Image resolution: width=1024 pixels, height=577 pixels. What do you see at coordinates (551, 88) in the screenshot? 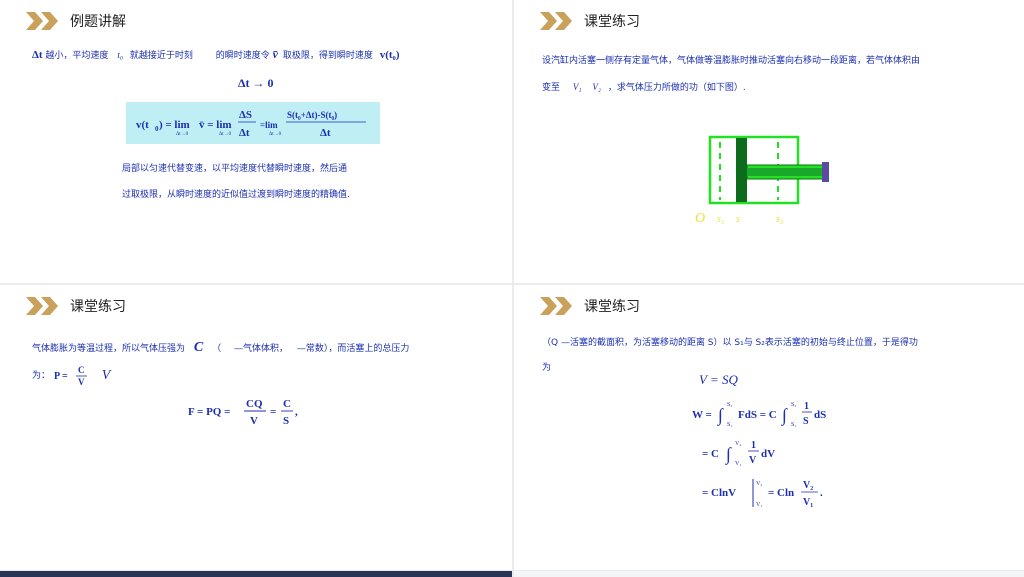
I see `problem-text-a: 变至` at bounding box center [551, 88].